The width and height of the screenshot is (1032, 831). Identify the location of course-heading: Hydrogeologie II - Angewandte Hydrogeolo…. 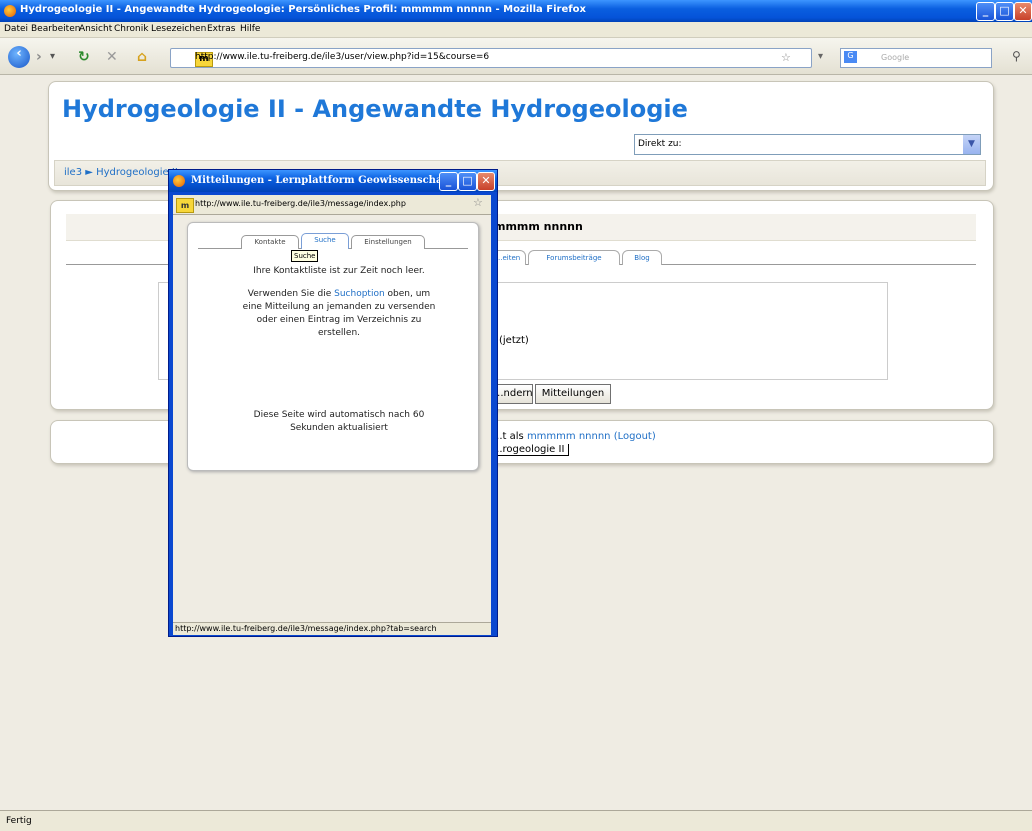
(375, 109).